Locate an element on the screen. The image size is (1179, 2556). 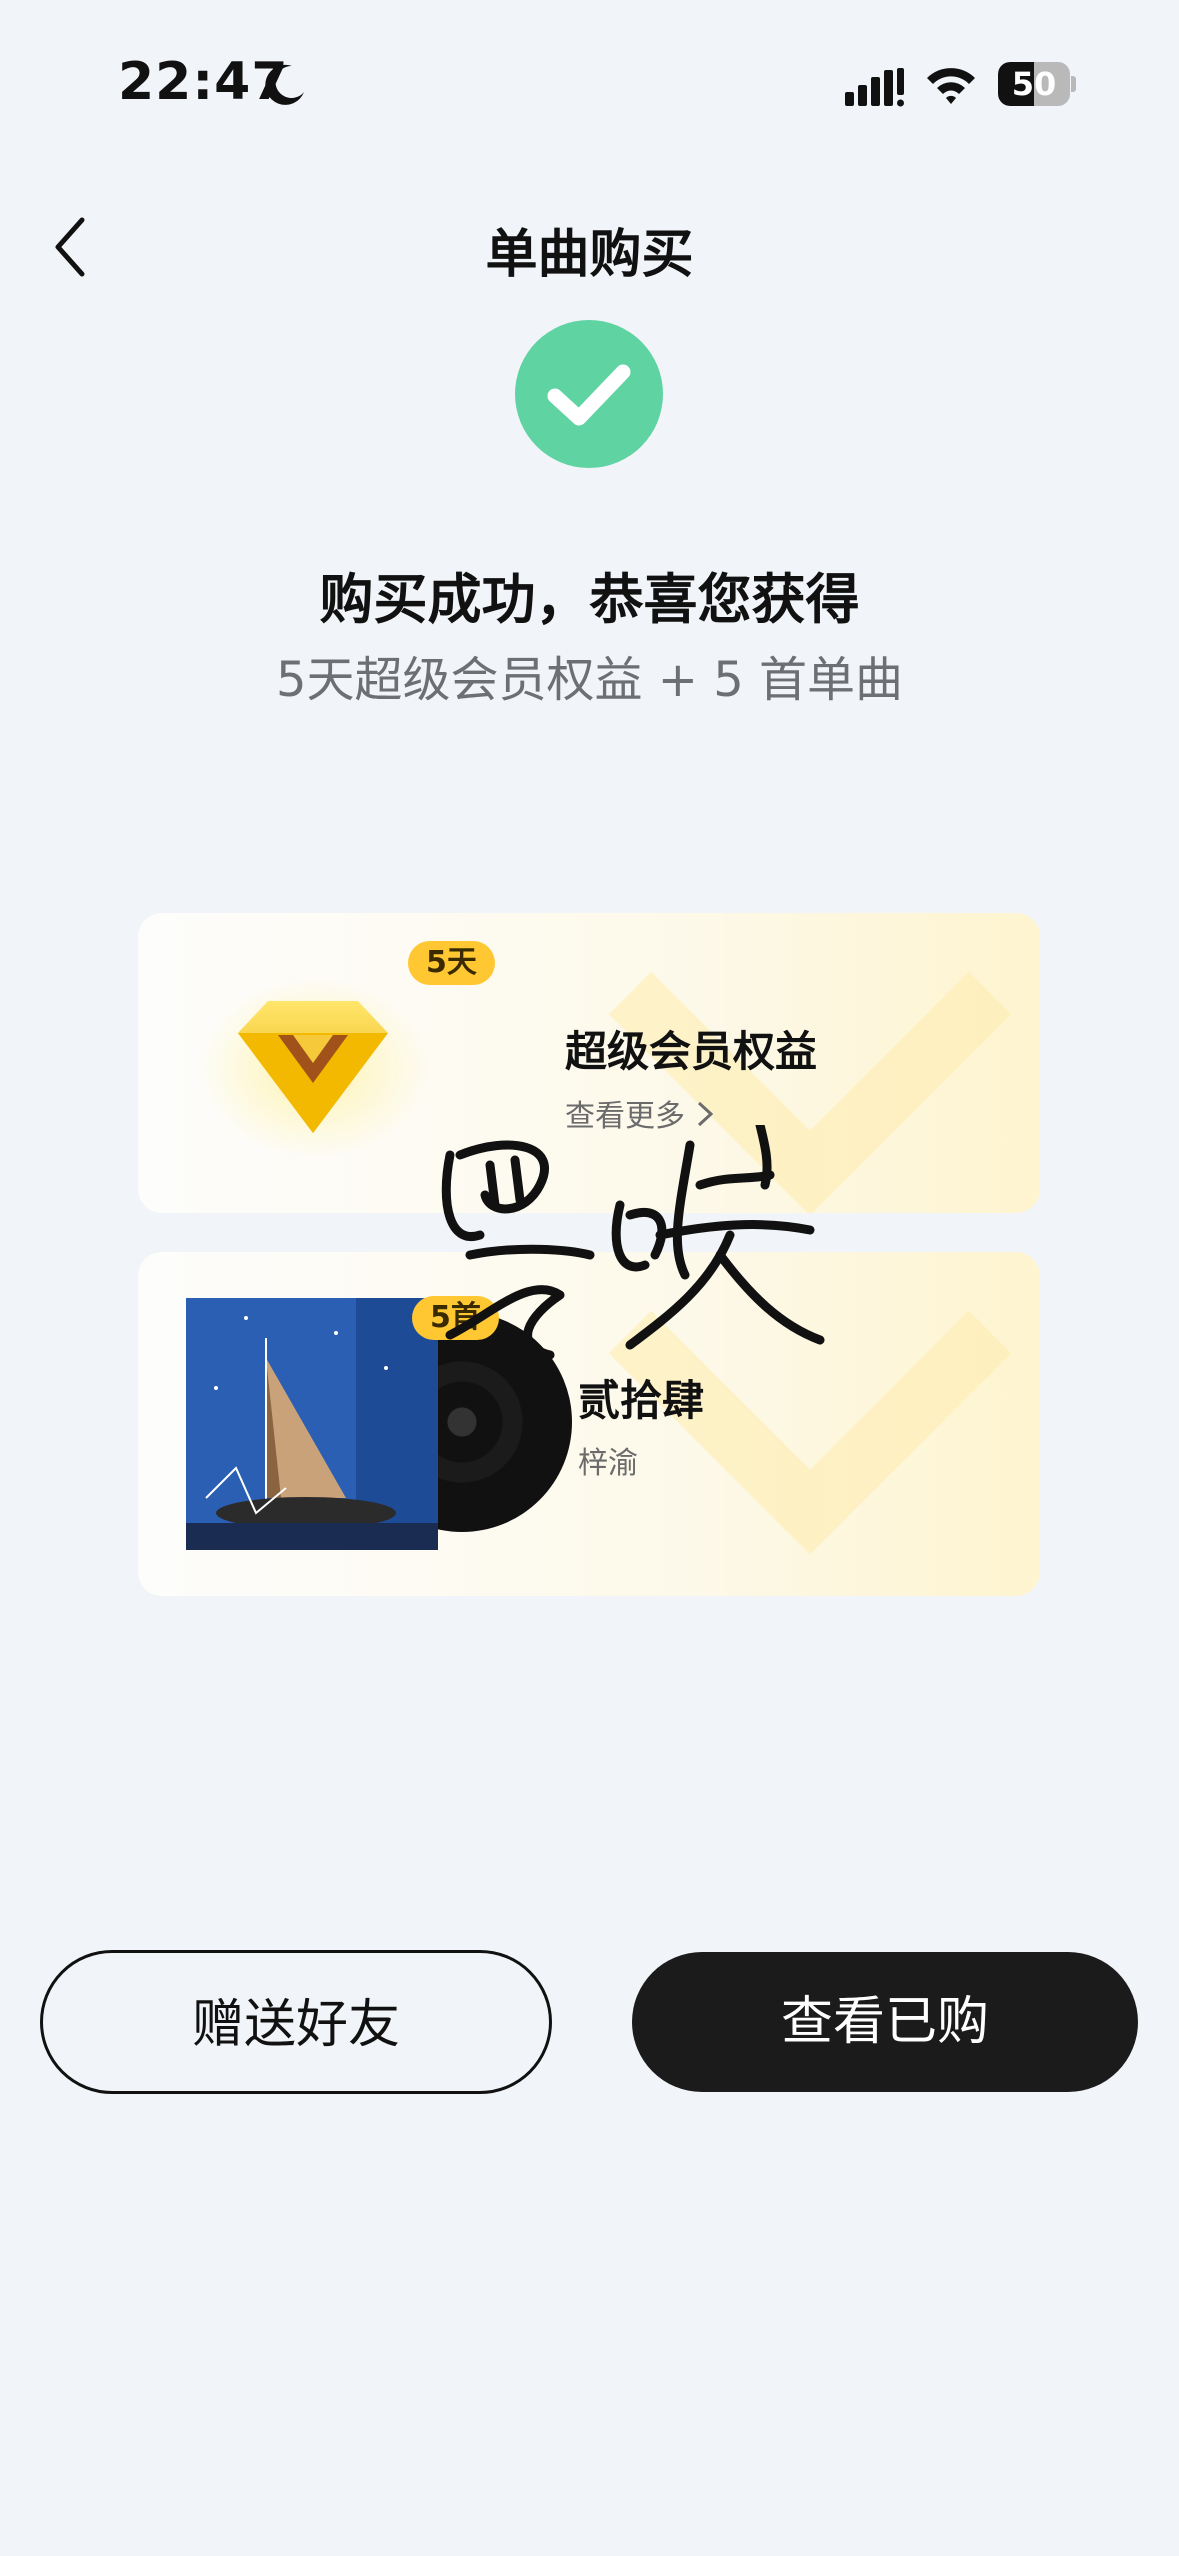
page-title: 单曲购买 is located at coordinates (589, 255).